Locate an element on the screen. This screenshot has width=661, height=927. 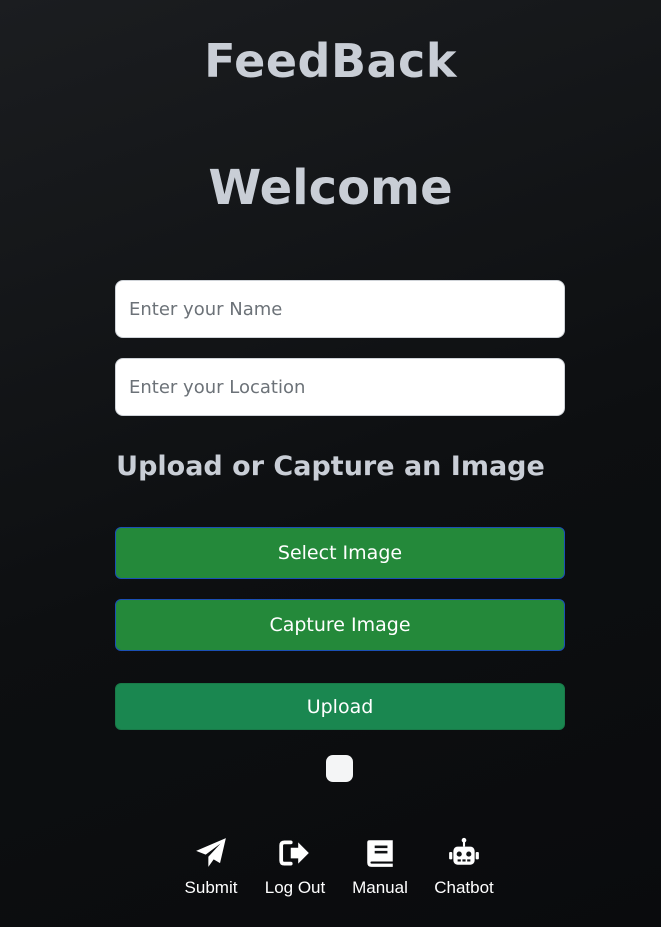
robot-icon is located at coordinates (464, 854).